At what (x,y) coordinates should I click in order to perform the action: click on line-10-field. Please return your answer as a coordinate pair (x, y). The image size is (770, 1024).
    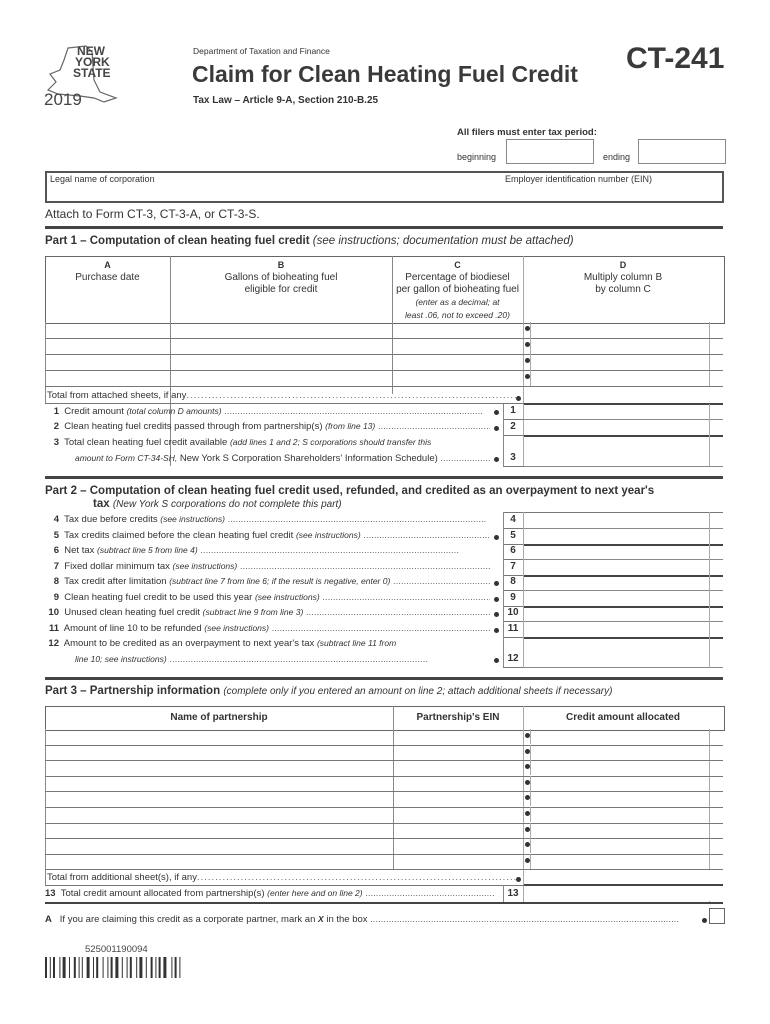
    Looking at the image, I should click on (616, 613).